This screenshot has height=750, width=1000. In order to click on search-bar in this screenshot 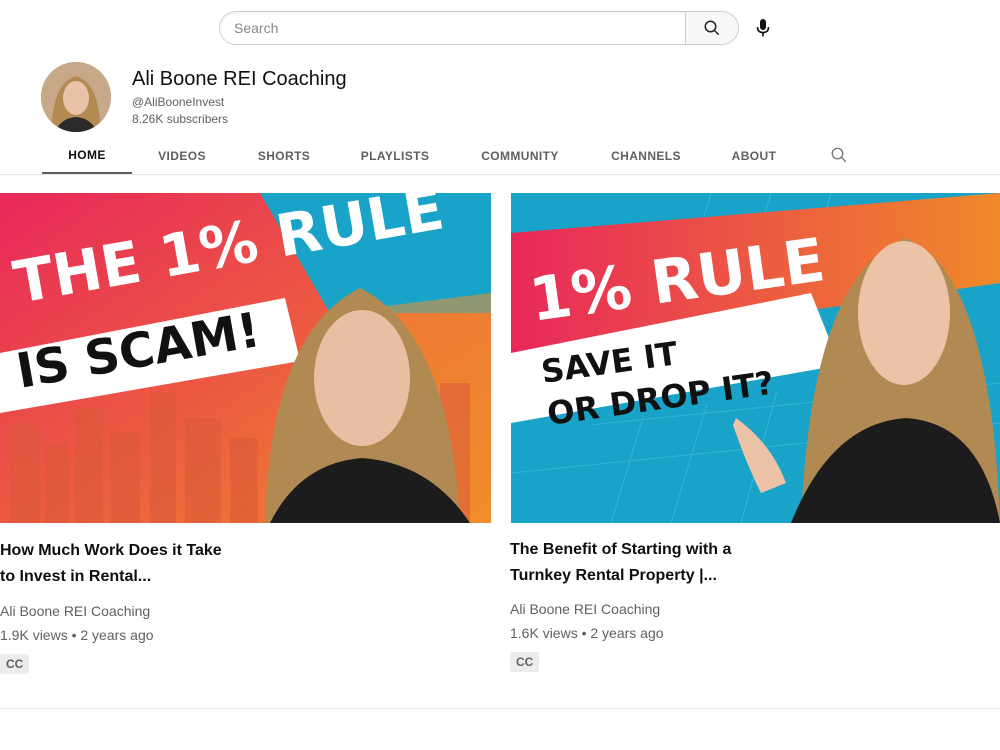, I will do `click(479, 28)`.